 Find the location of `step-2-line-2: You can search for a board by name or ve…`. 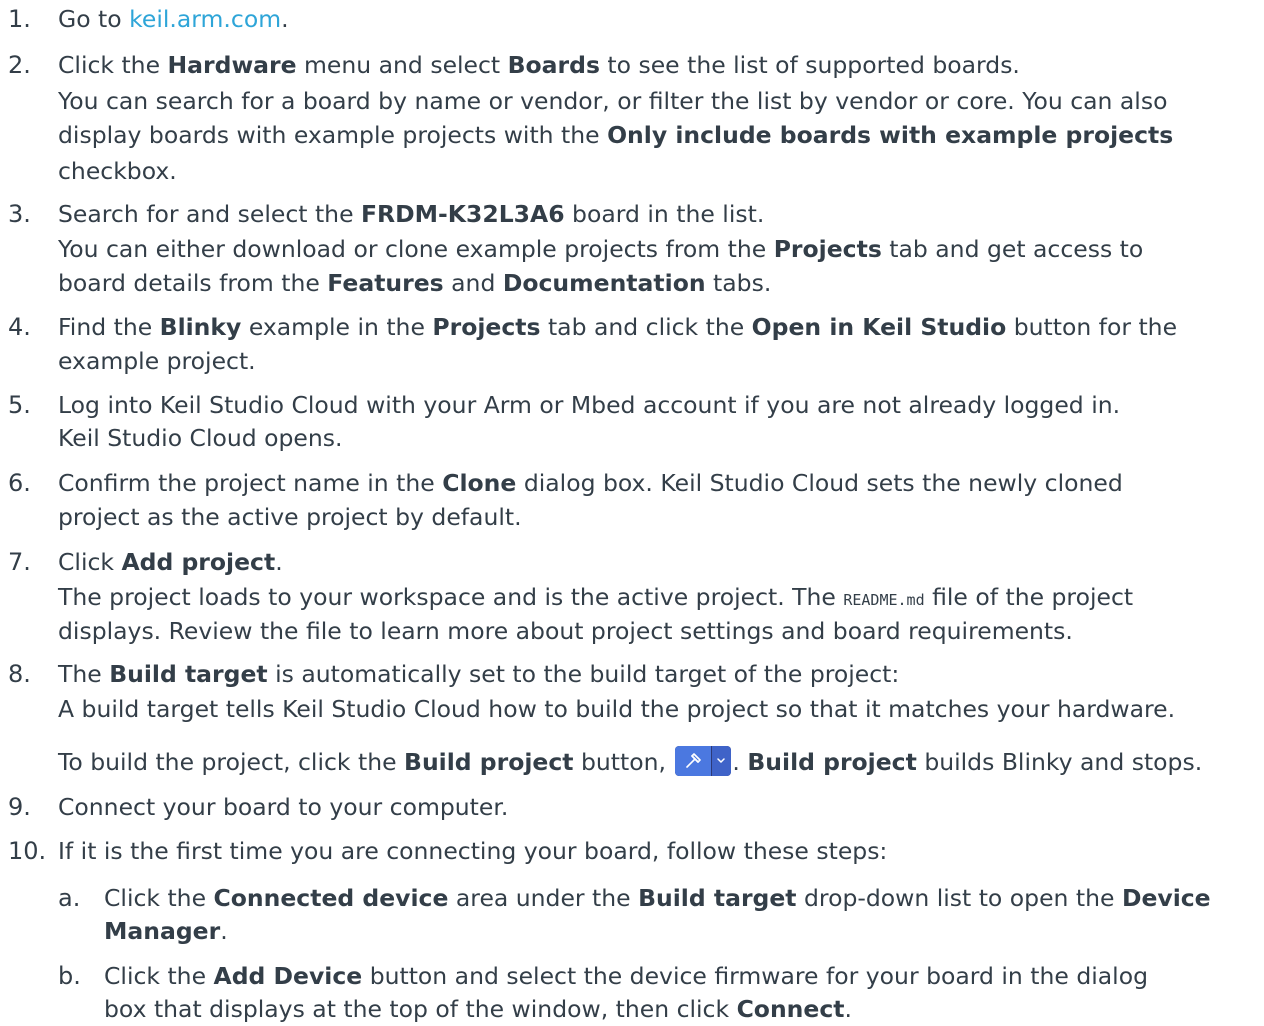

step-2-line-2: You can search for a board by name or ve… is located at coordinates (613, 101).